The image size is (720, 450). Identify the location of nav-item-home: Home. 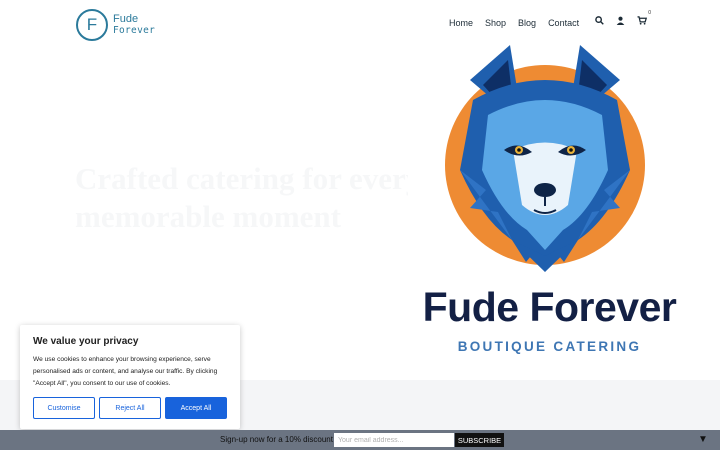
(461, 23).